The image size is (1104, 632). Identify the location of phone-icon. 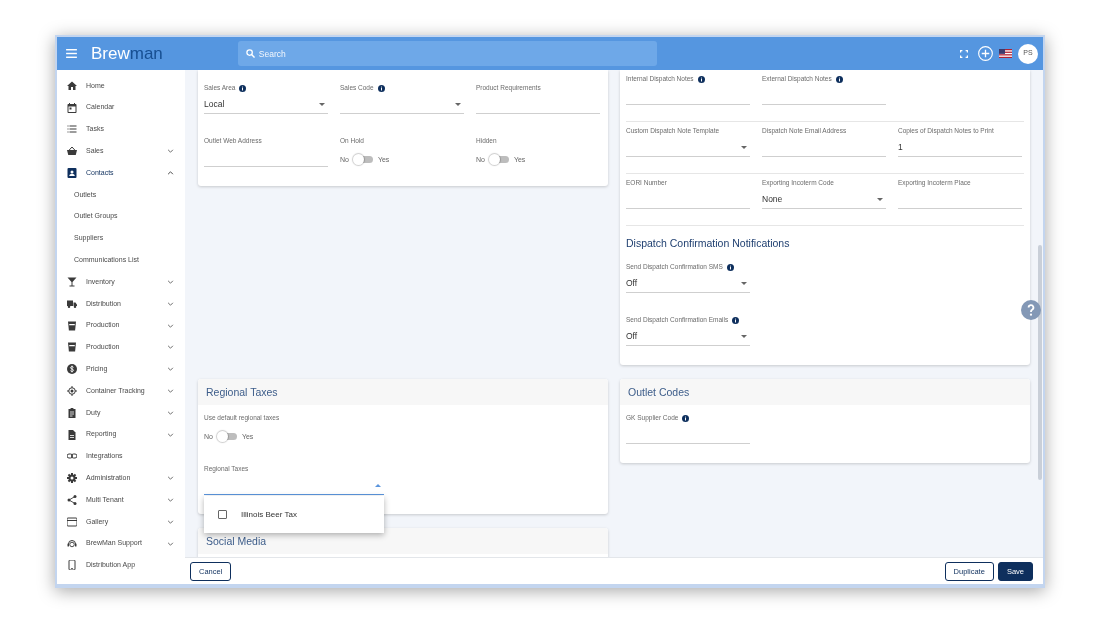
(72, 565).